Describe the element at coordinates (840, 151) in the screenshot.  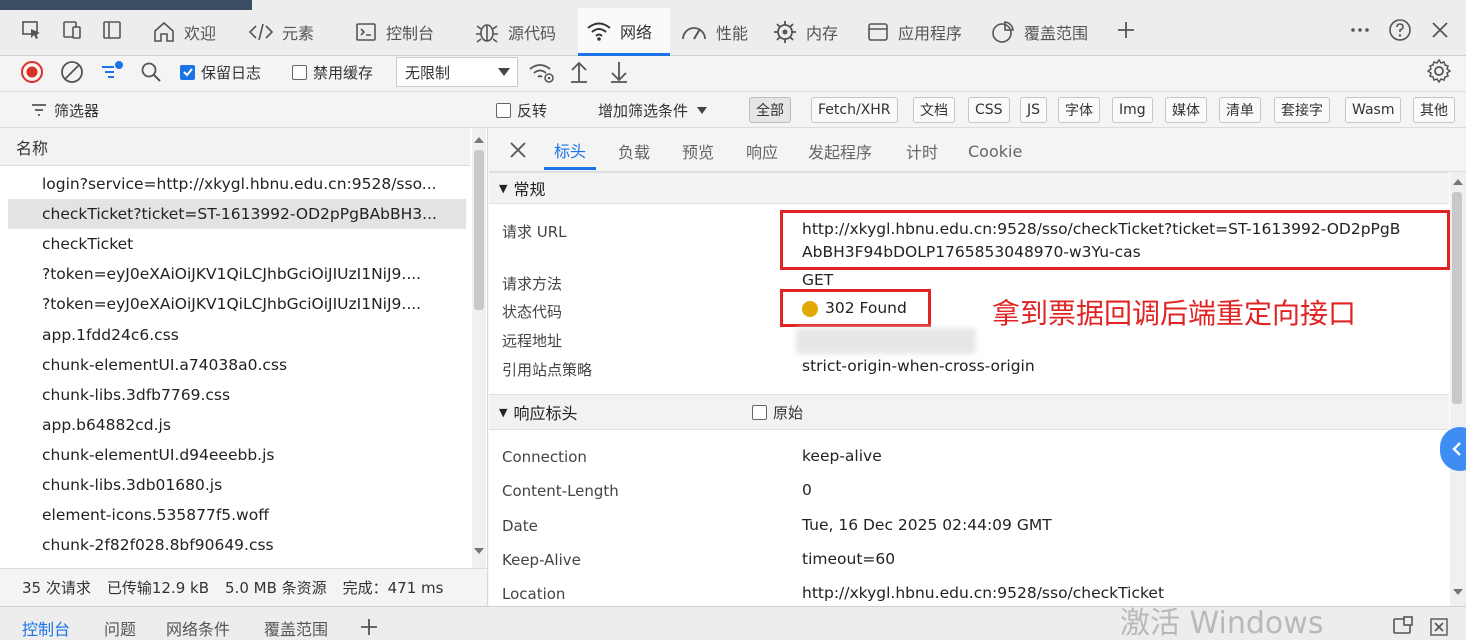
I see `tab-initiator: 发起程序` at that location.